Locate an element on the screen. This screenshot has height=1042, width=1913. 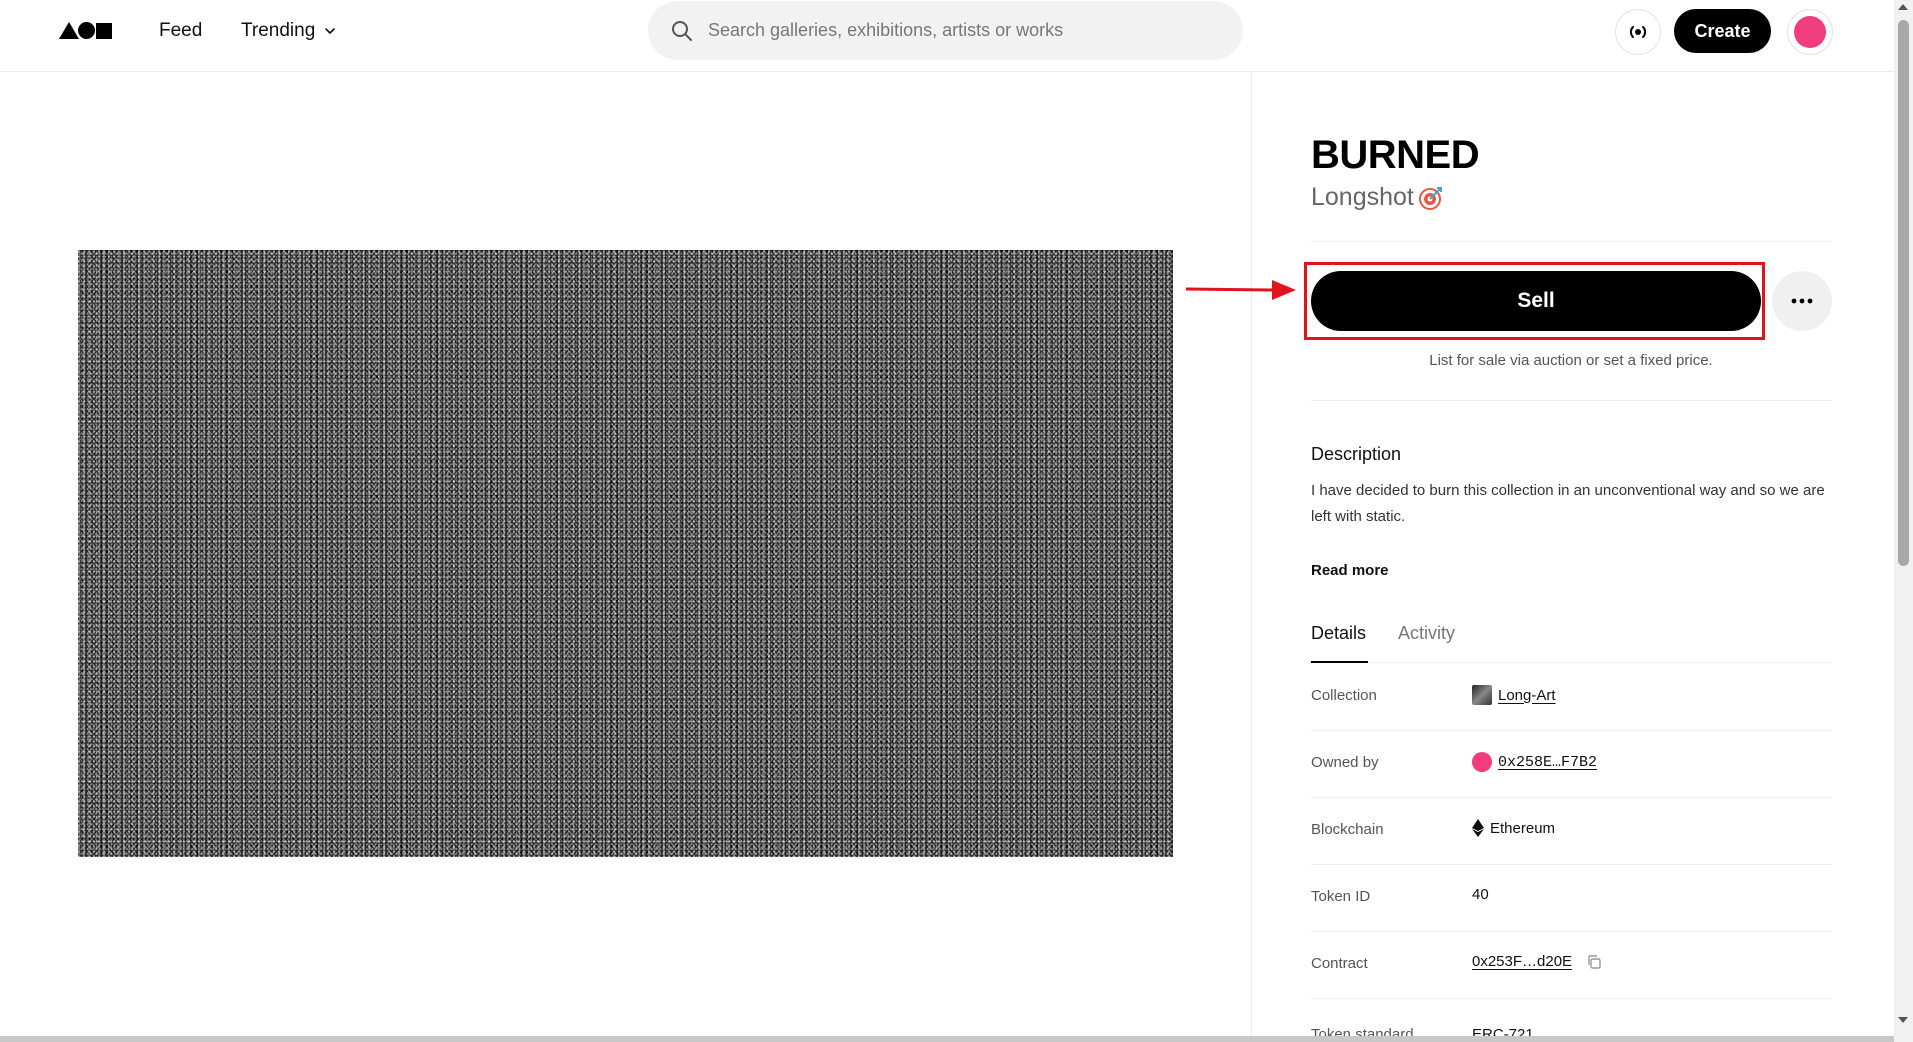
avatar is located at coordinates (1810, 32).